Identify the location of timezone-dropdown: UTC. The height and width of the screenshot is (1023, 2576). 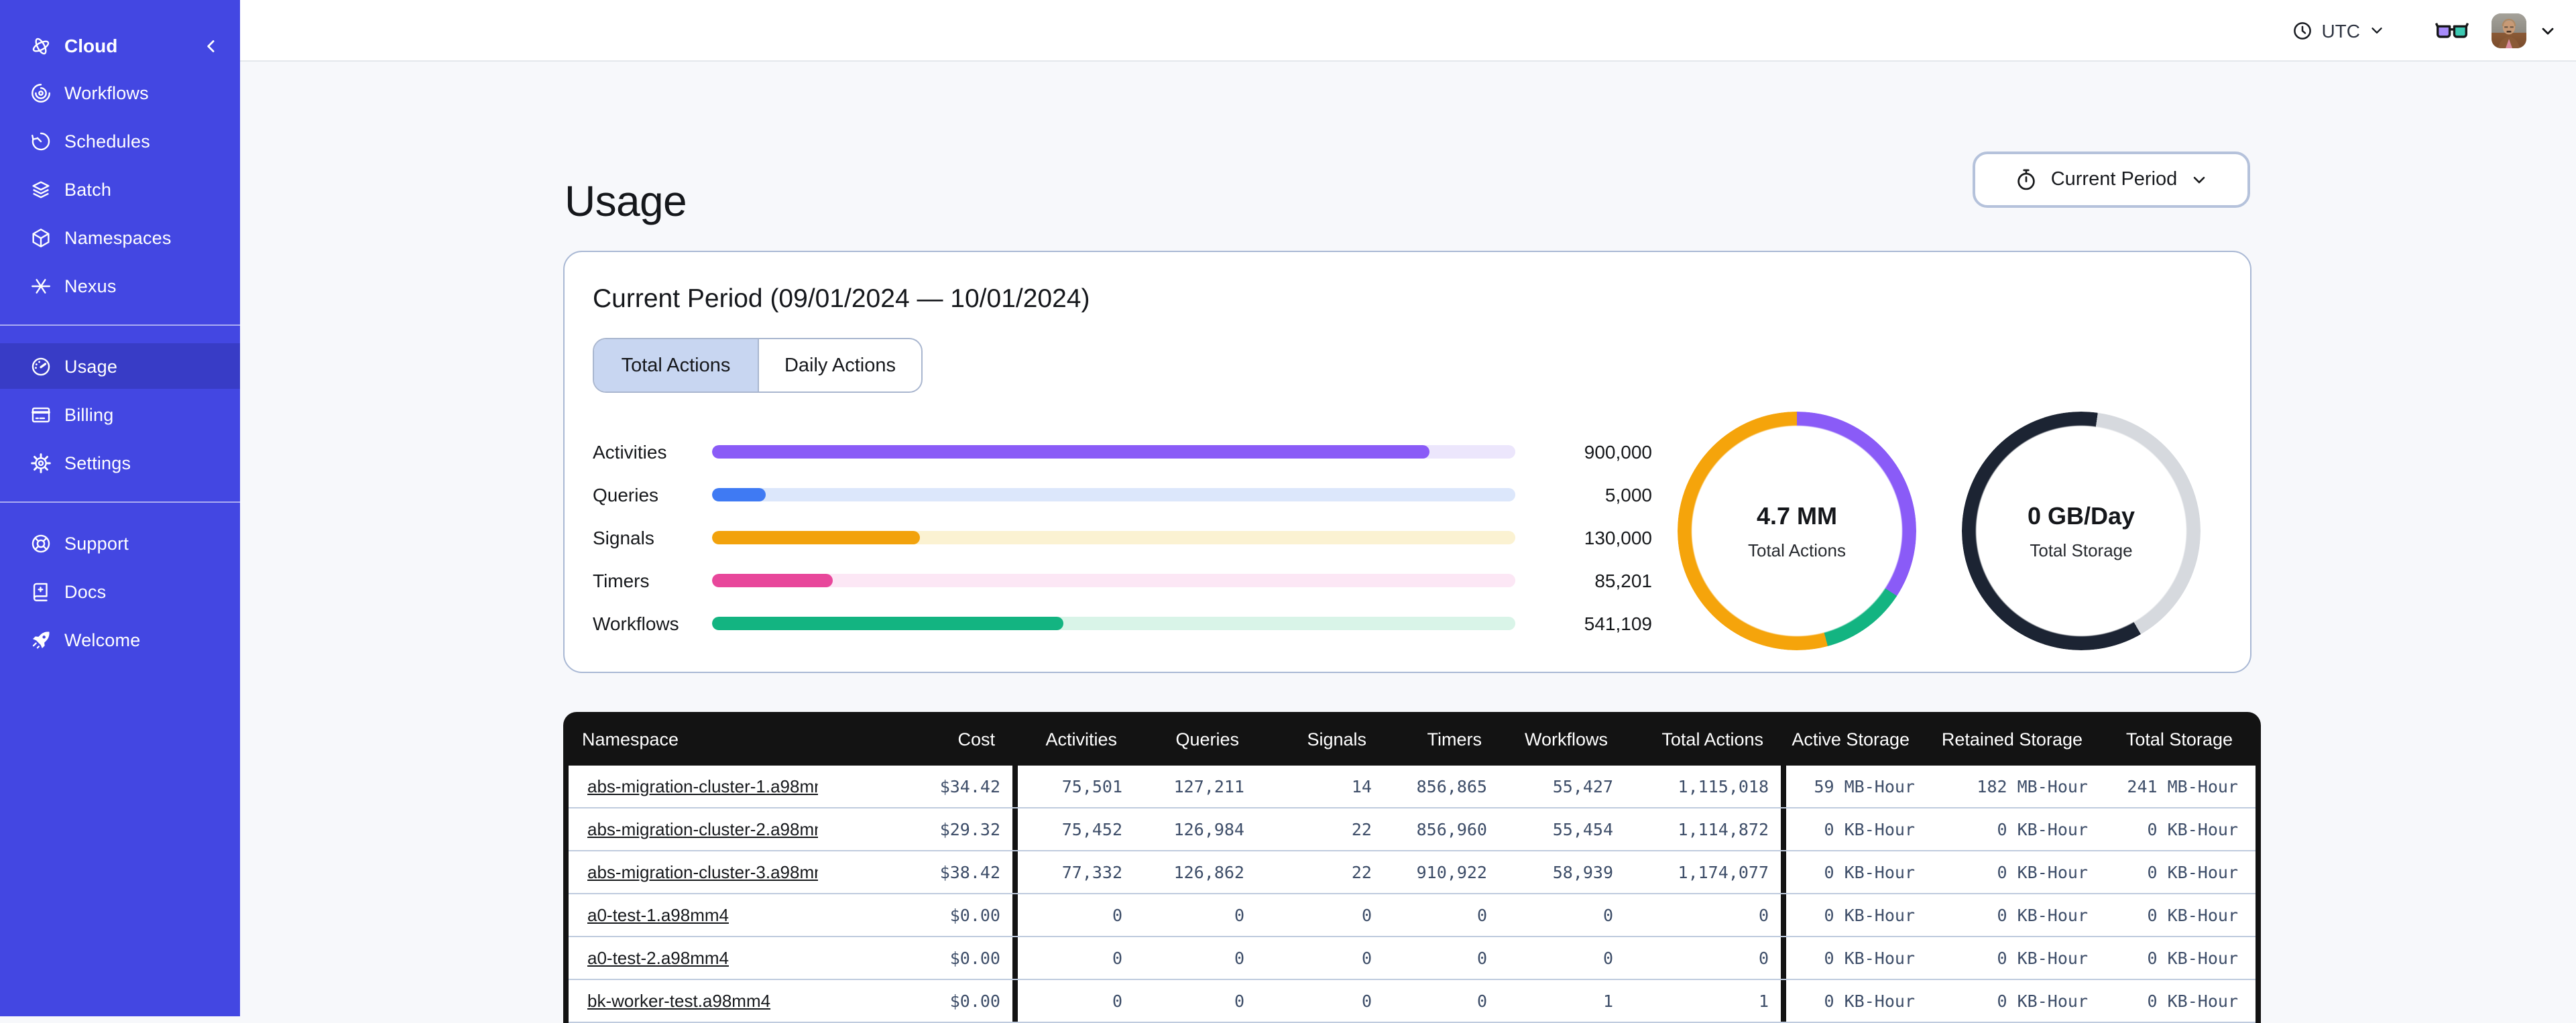
(2339, 30).